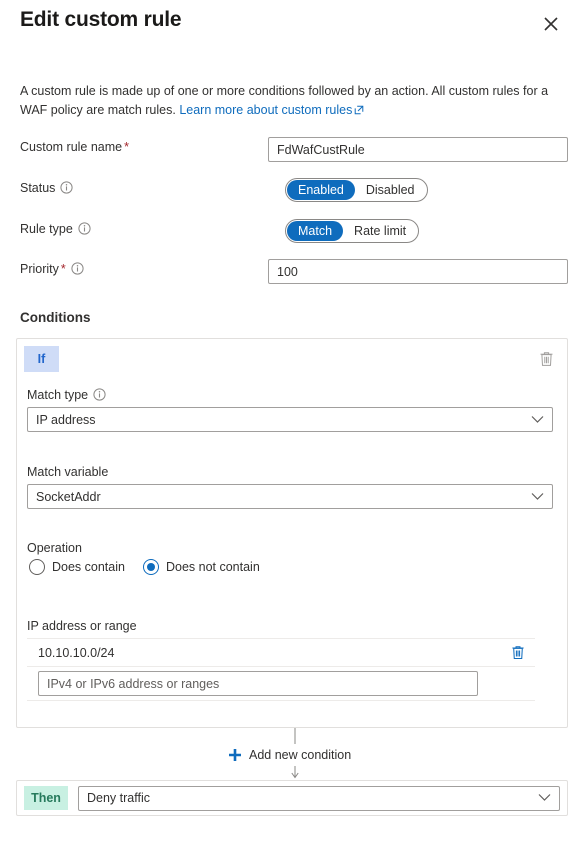  I want to click on delete-condition-icon, so click(546, 359).